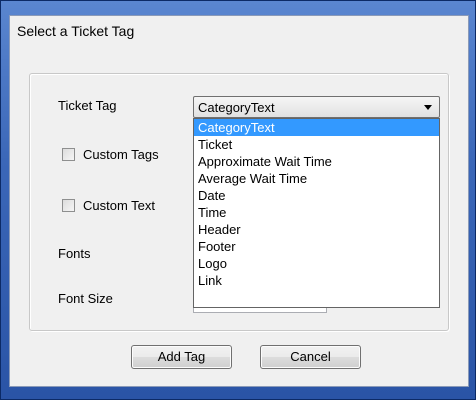 The image size is (476, 400). Describe the element at coordinates (236, 107) in the screenshot. I see `ticket-tag-combobox-value: CategoryText` at that location.